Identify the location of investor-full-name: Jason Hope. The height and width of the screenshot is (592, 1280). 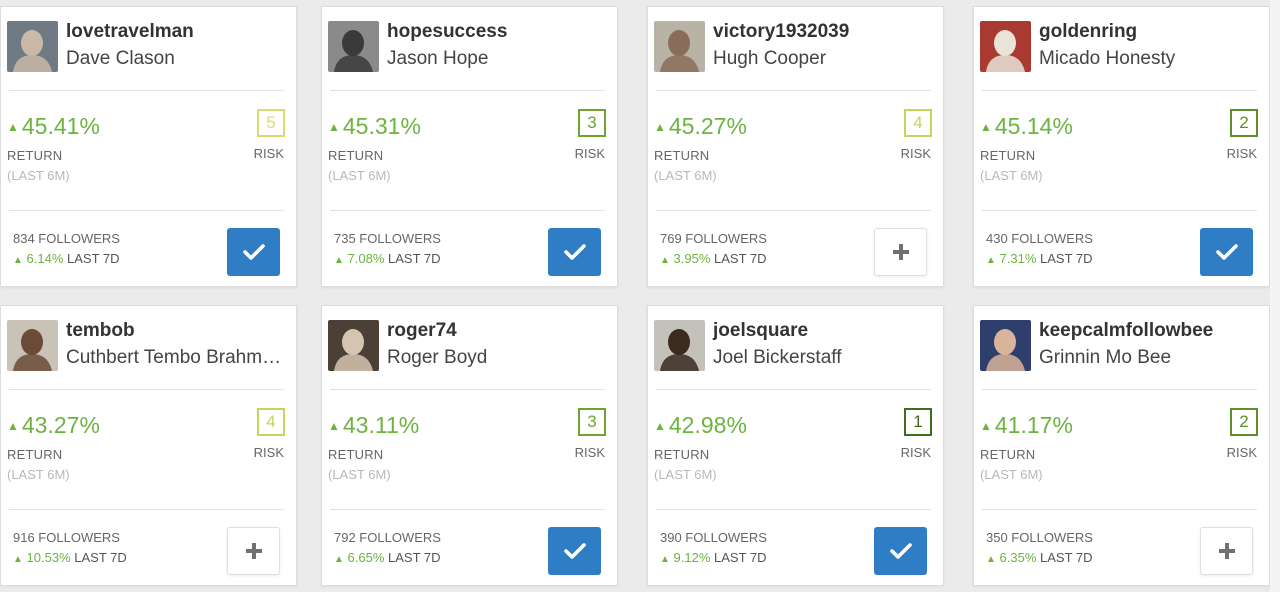
(438, 58).